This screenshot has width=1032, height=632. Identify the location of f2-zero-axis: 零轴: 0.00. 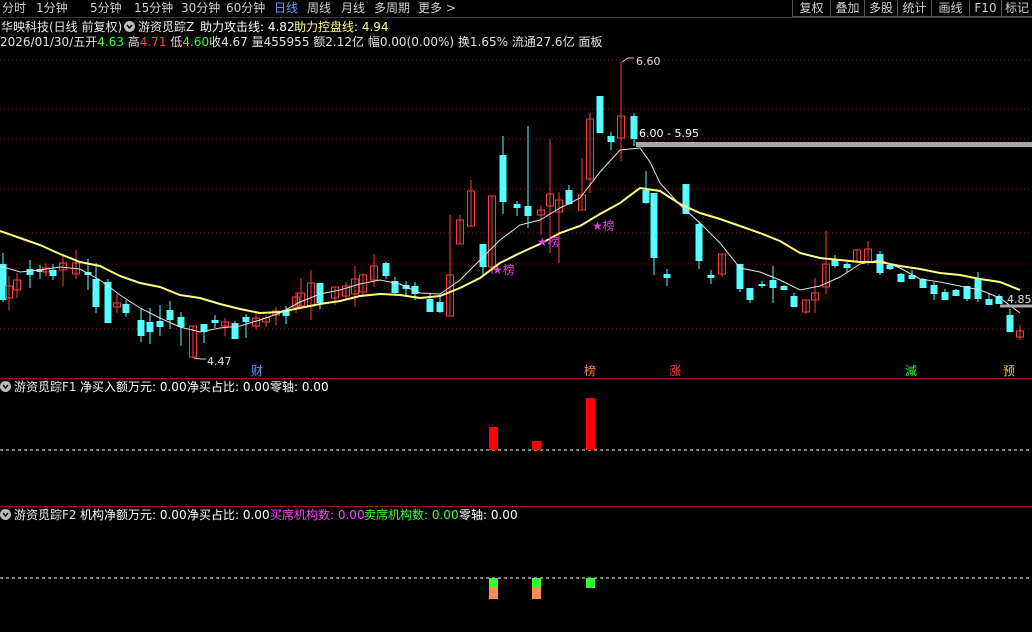
(488, 515).